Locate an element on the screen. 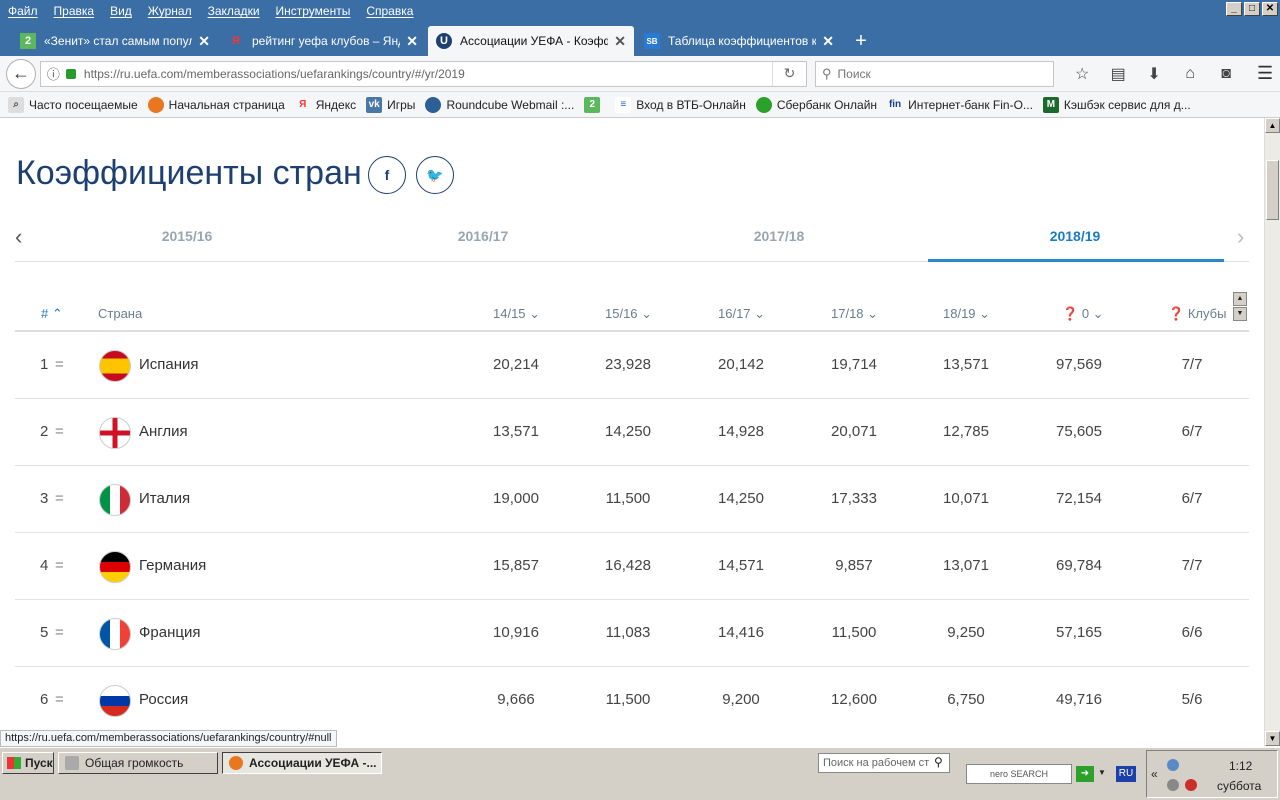 Image resolution: width=1280 pixels, height=800 pixels. row-value: 9,857 is located at coordinates (854, 565).